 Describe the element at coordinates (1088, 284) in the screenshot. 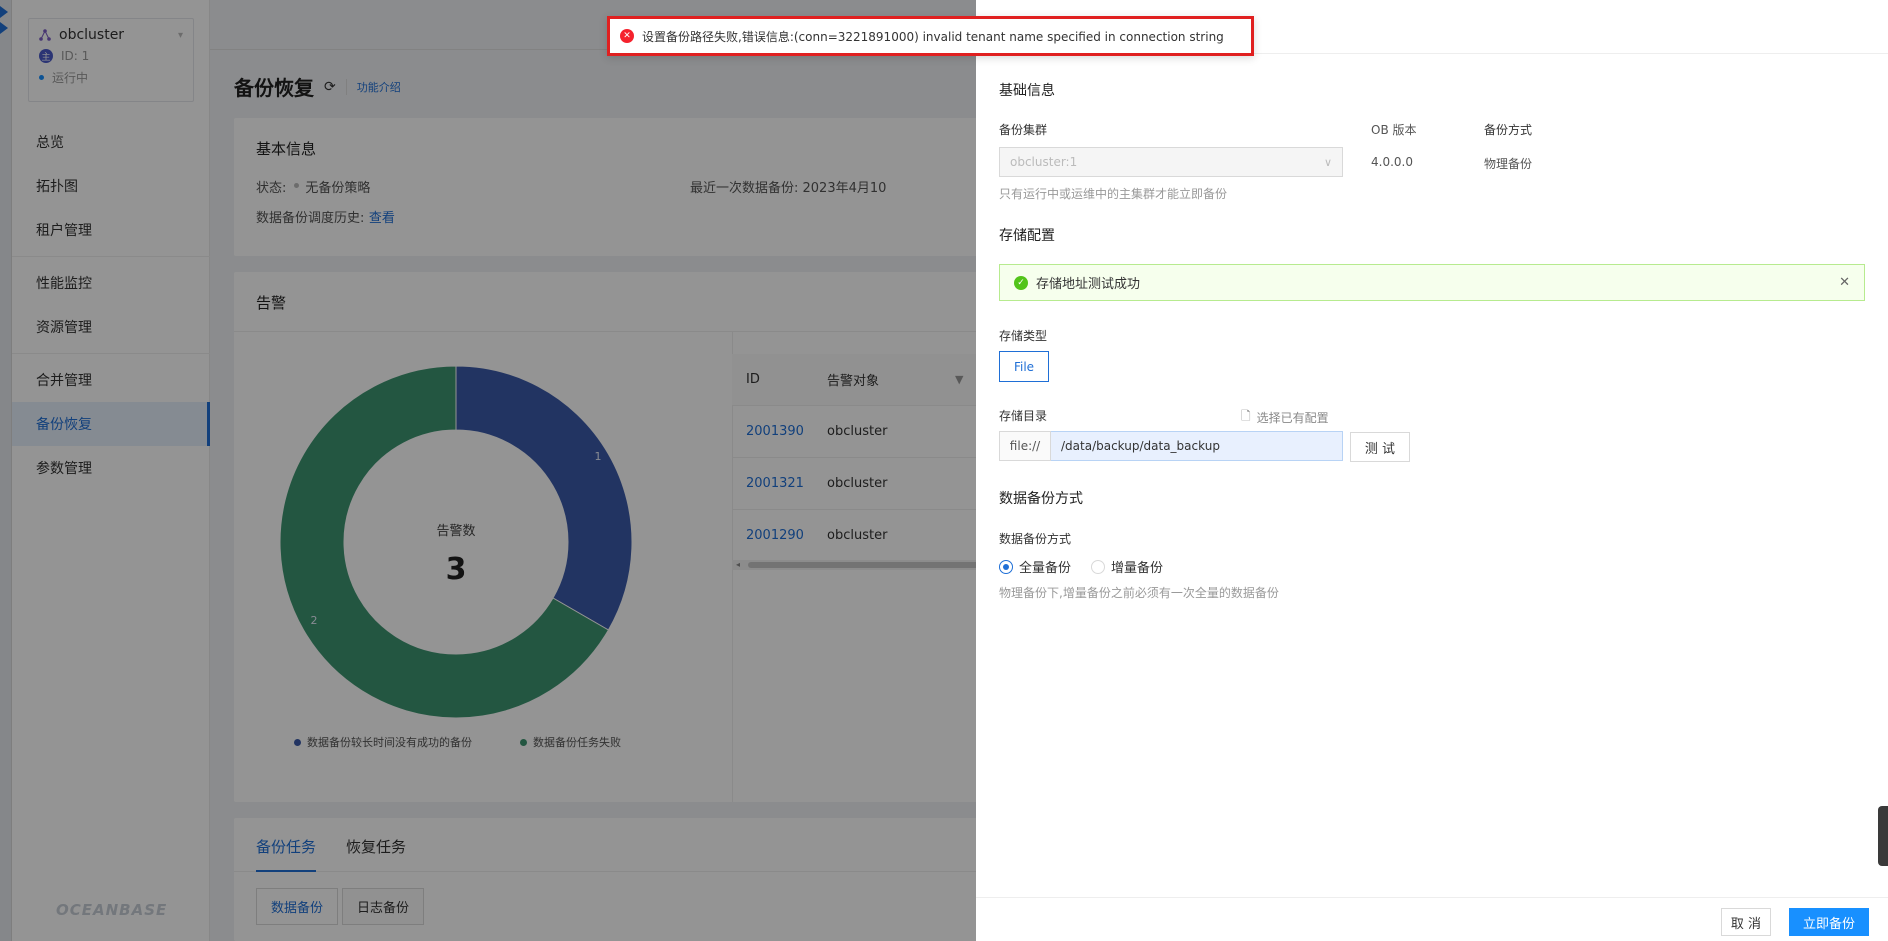

I see `success-alert-text: 存储地址测试成功` at that location.